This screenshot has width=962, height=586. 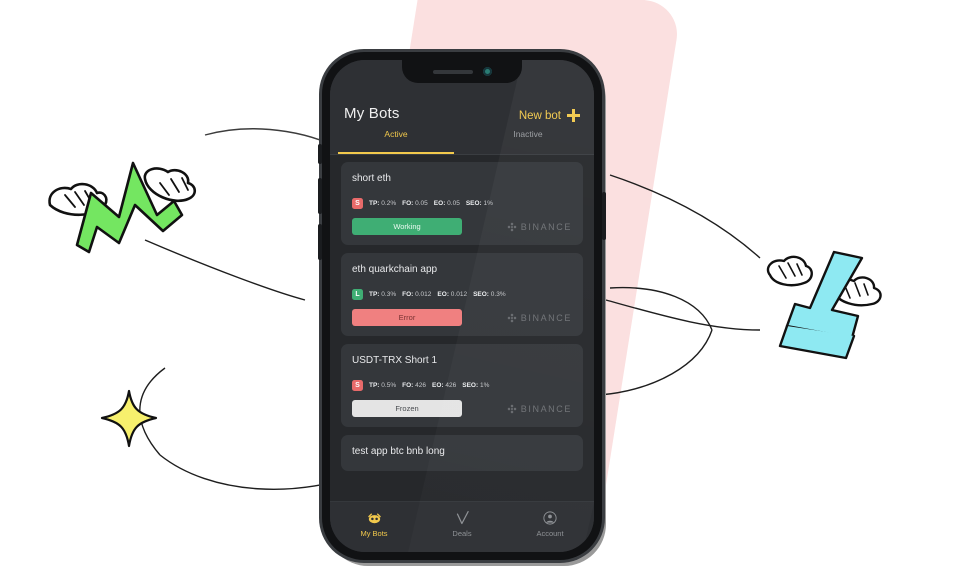 What do you see at coordinates (383, 385) in the screenshot?
I see `metric-tp: TP: 0.5%` at bounding box center [383, 385].